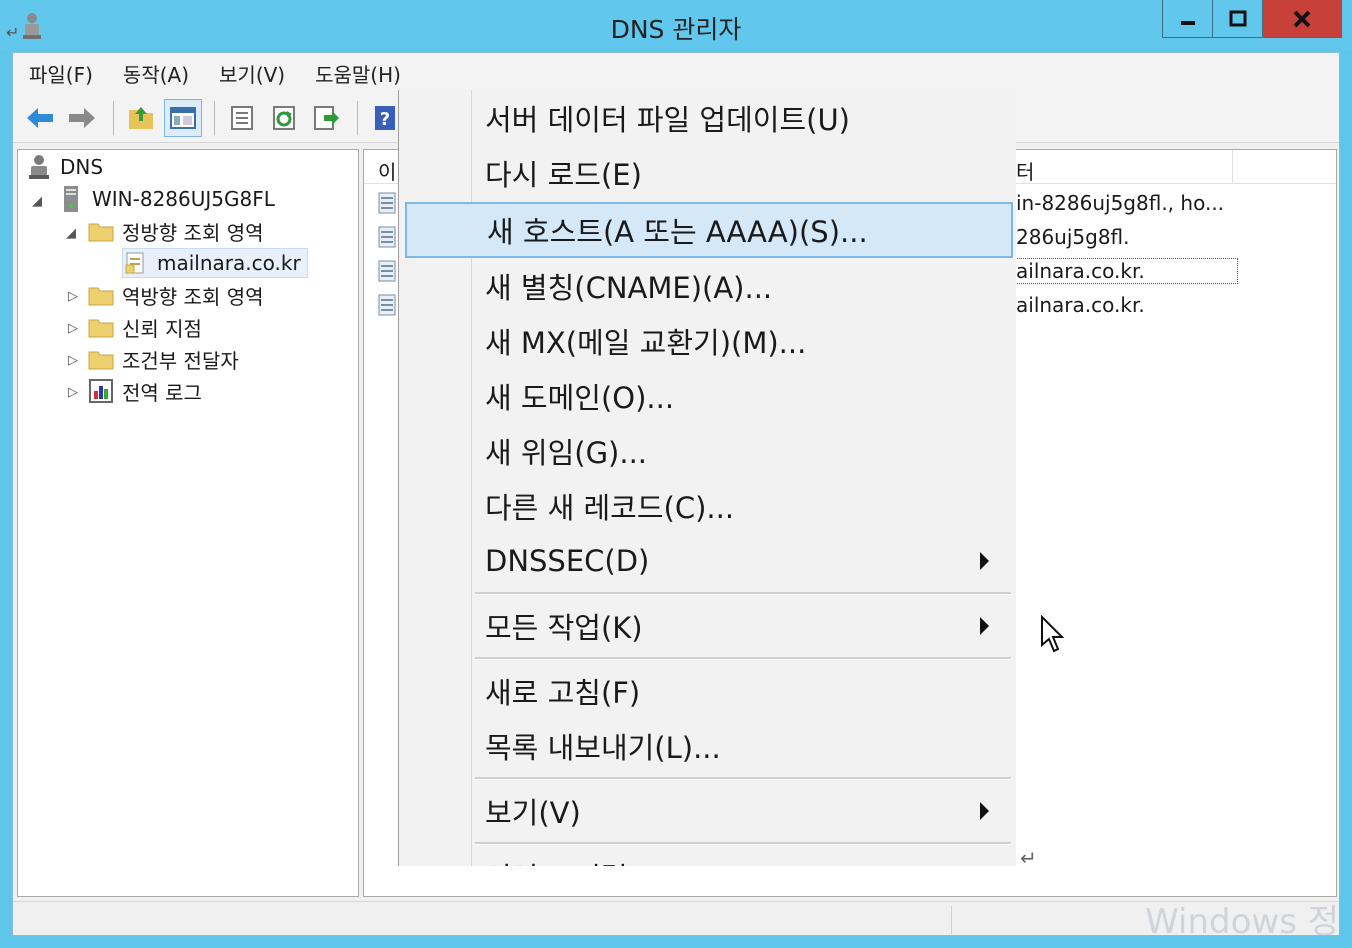  Describe the element at coordinates (1302, 18) in the screenshot. I see `close-button` at that location.